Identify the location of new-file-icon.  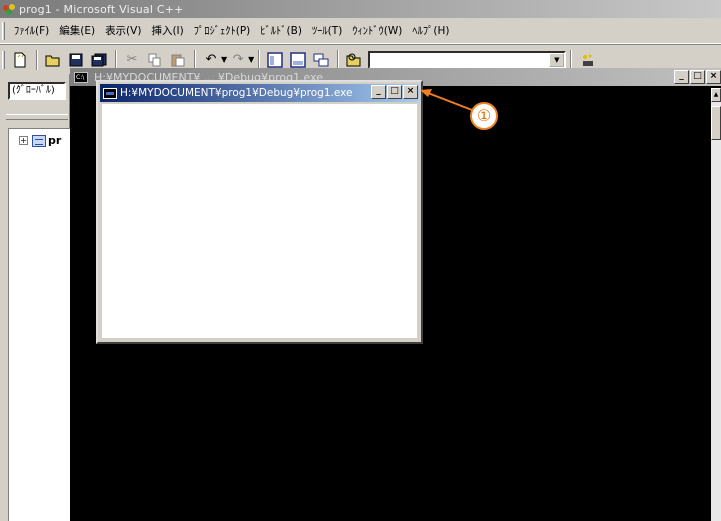
(20, 60).